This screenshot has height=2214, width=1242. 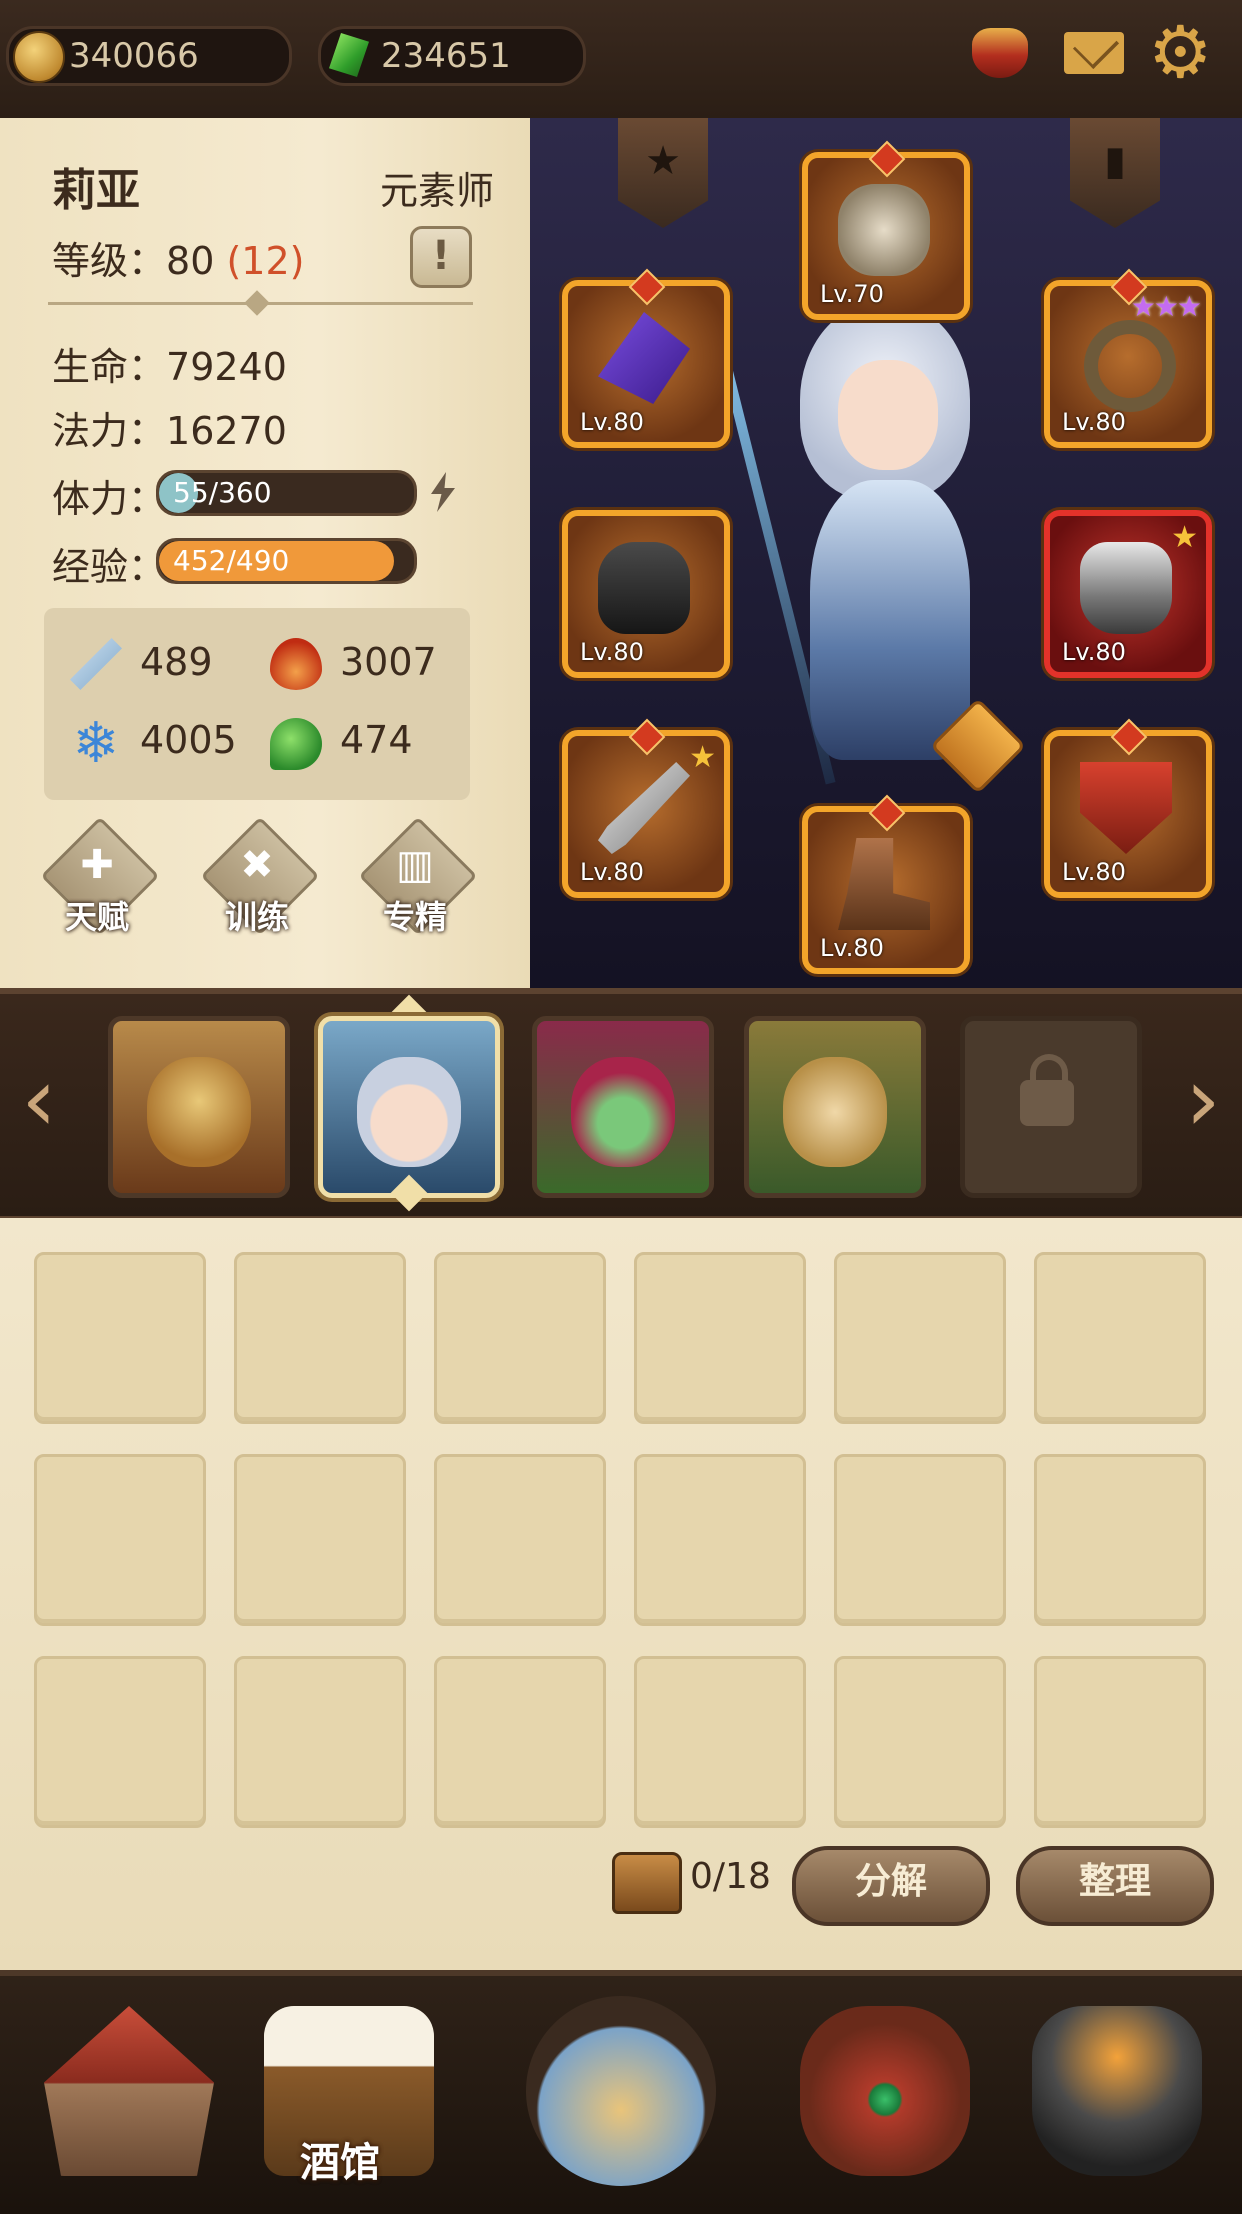 I want to click on ring-icon, so click(x=1130, y=366).